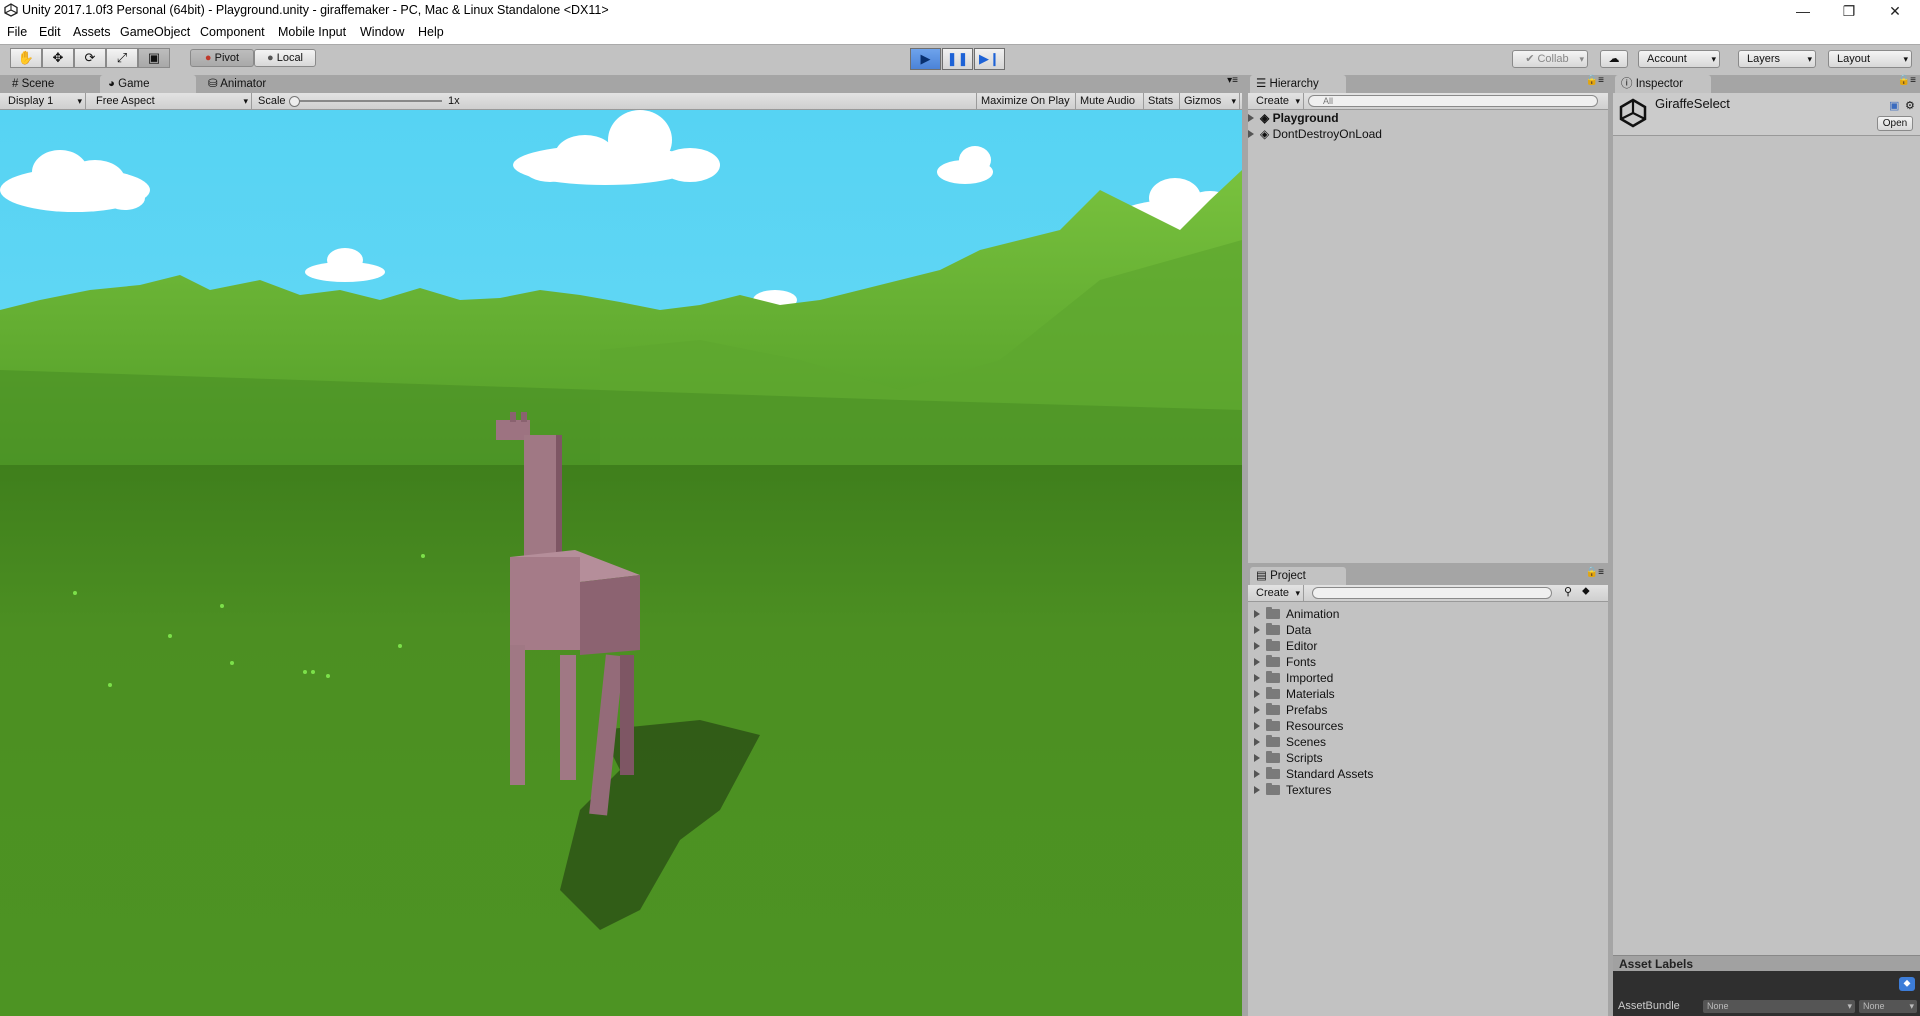 This screenshot has width=1920, height=1016. I want to click on play-button: ▶, so click(925, 59).